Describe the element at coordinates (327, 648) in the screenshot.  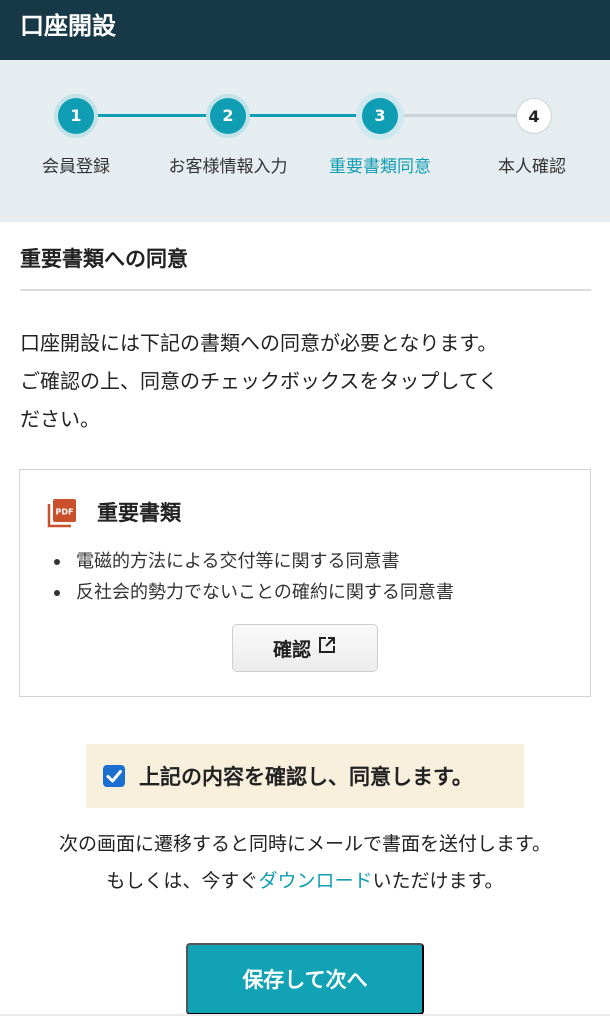
I see `external-link-icon` at that location.